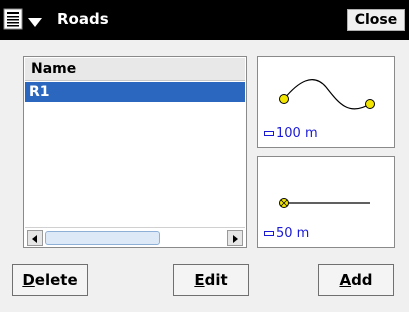  I want to click on scroll-left-button, so click(35, 238).